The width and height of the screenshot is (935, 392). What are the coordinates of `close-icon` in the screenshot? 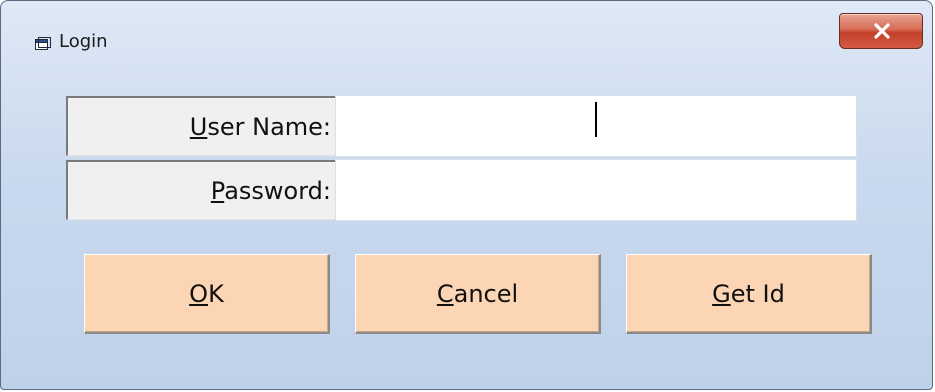 It's located at (882, 31).